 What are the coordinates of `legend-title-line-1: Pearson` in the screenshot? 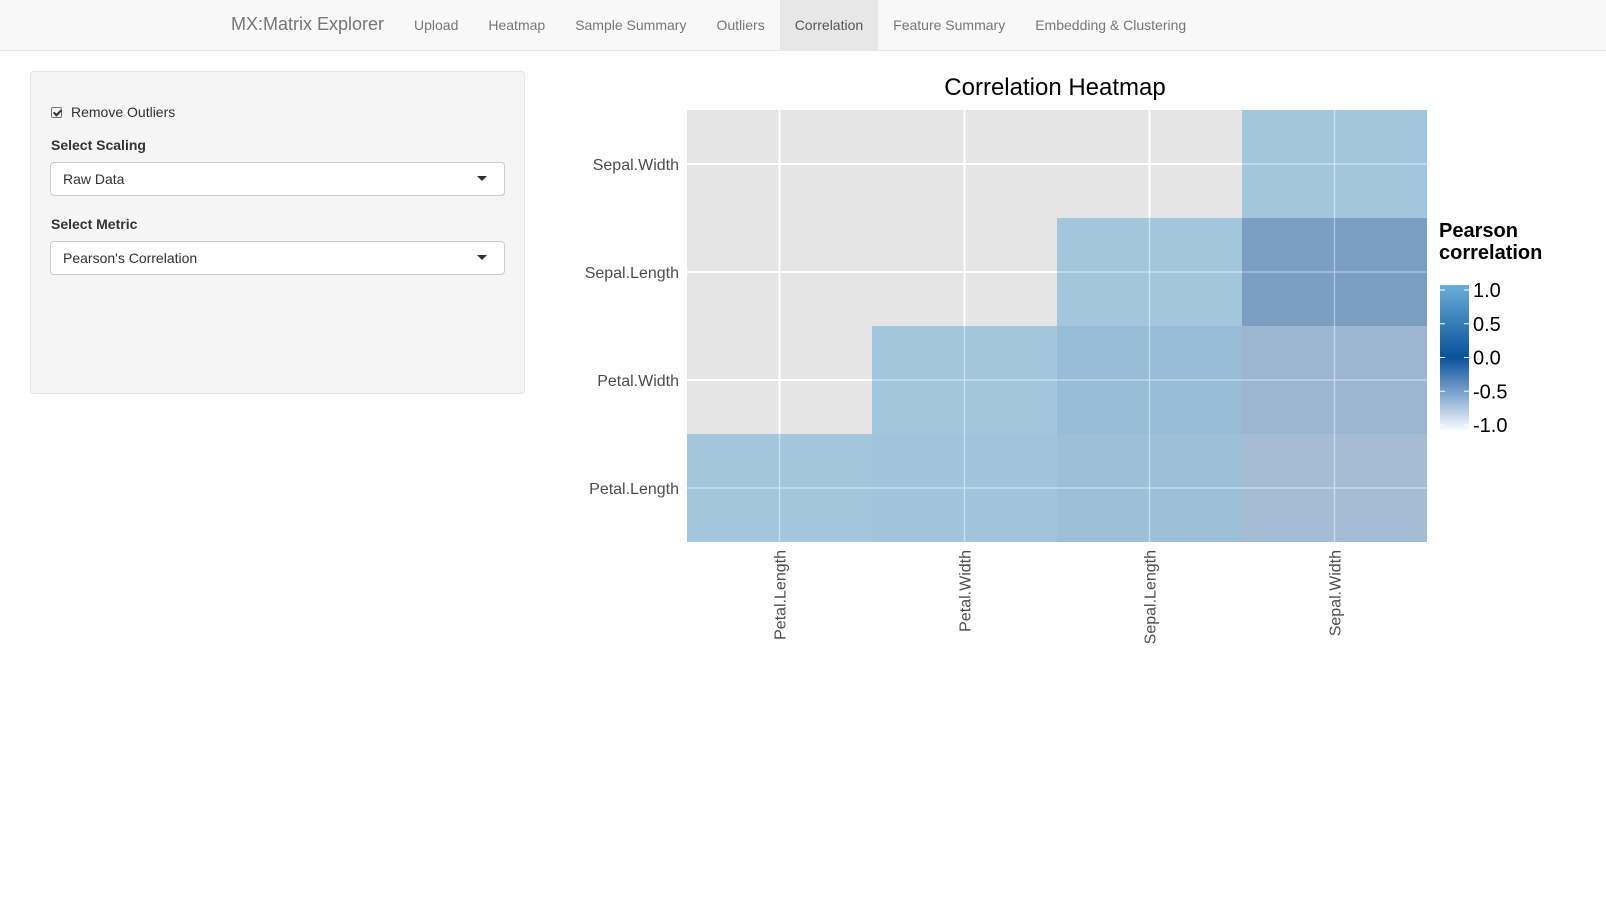 It's located at (1478, 231).